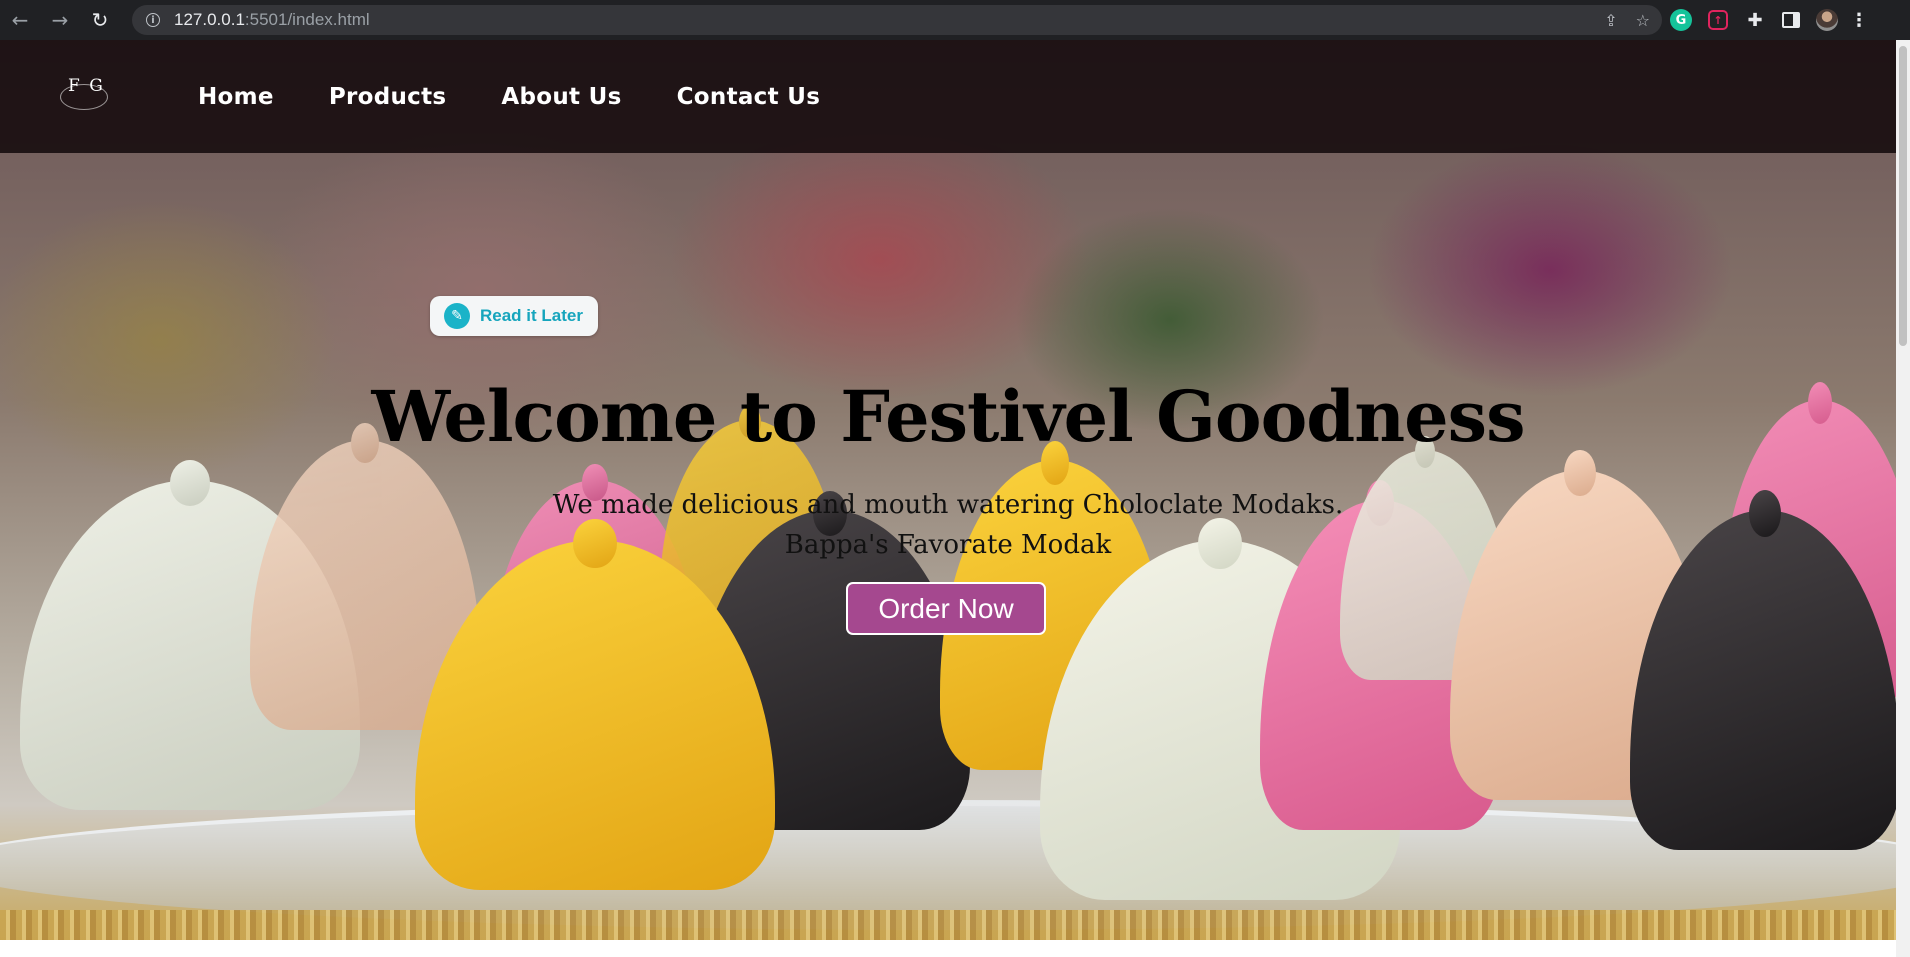  Describe the element at coordinates (946, 608) in the screenshot. I see `order-now-button: Order Now` at that location.